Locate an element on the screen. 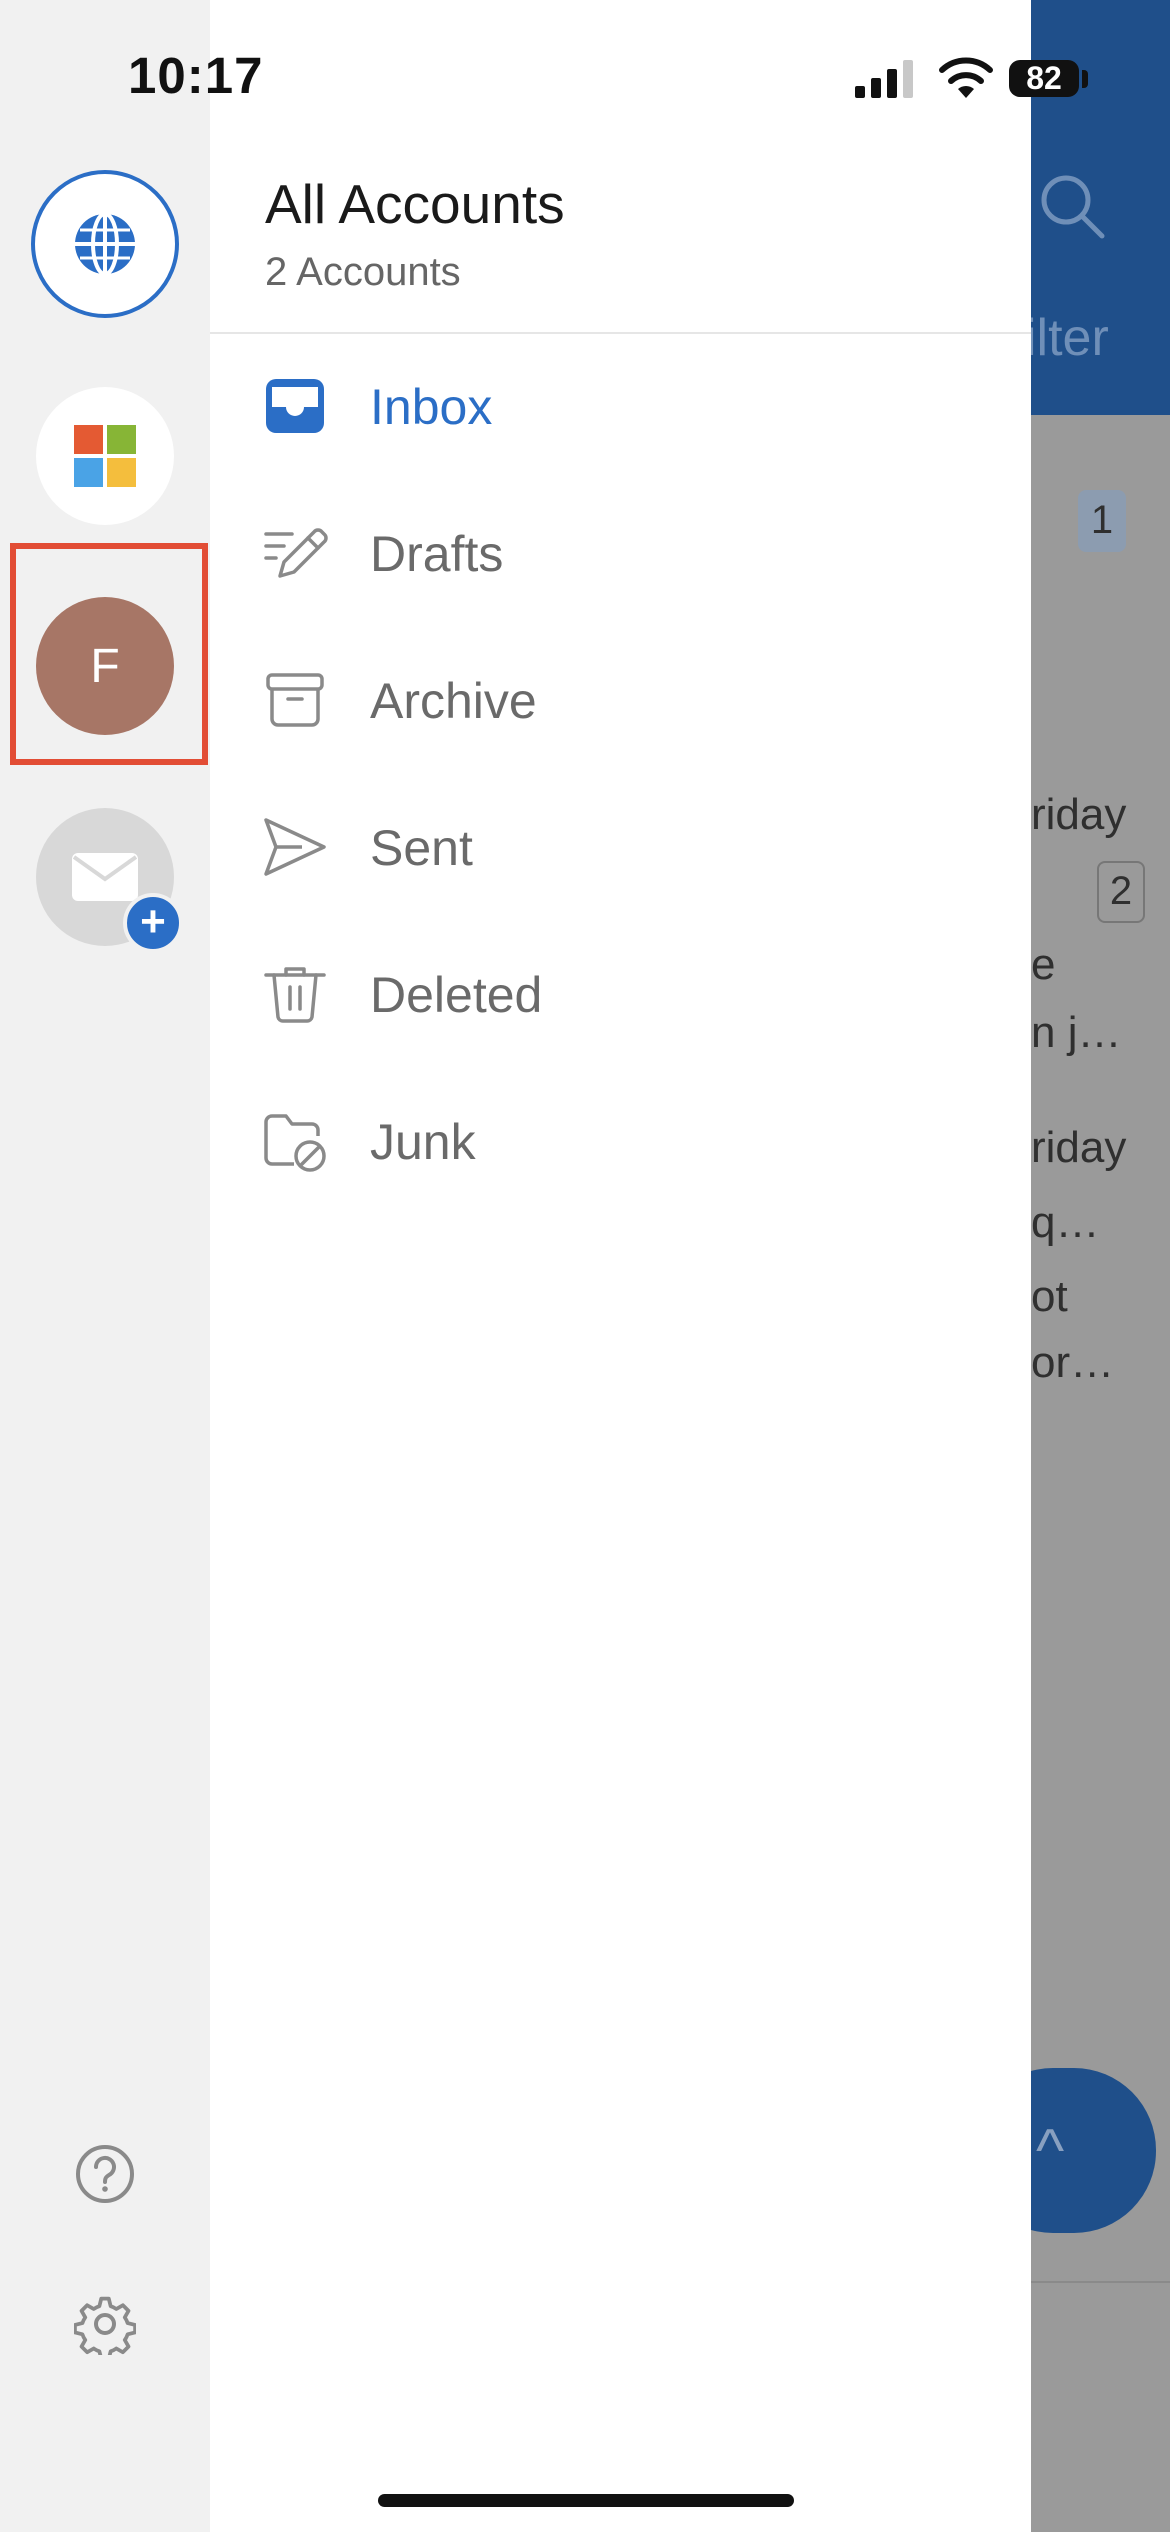 The width and height of the screenshot is (1170, 2532). trash-icon is located at coordinates (295, 995).